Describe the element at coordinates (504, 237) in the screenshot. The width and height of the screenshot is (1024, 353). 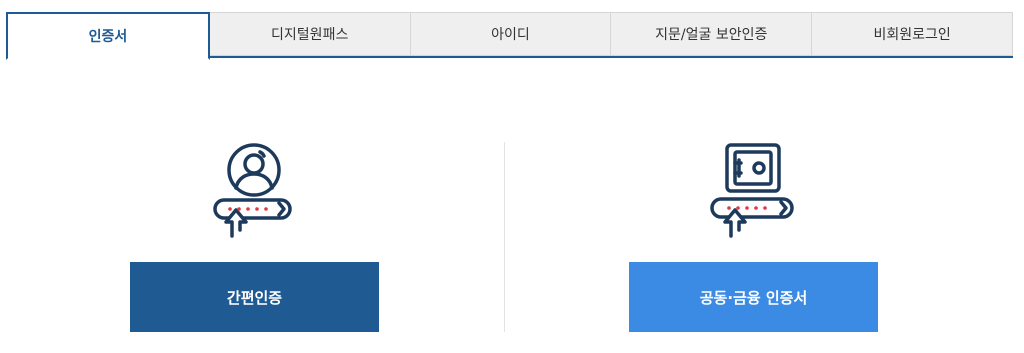
I see `column-divider` at that location.